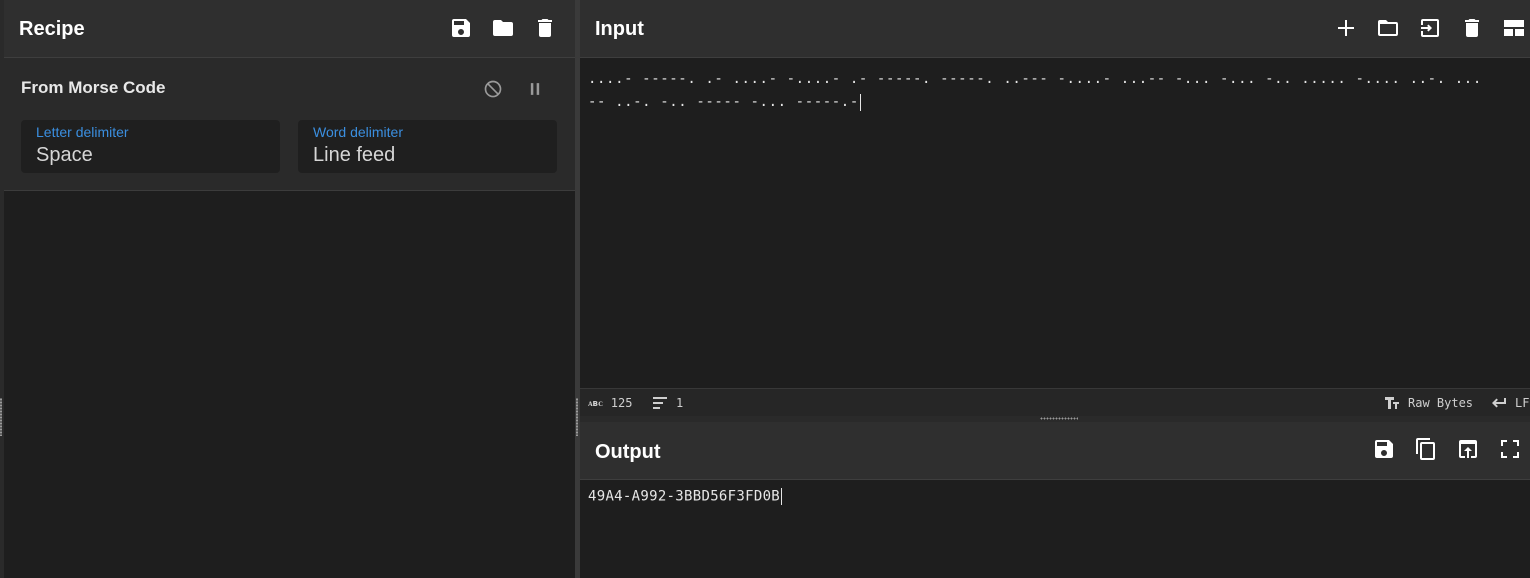  I want to click on word-delimiter-label: Word delimiter, so click(358, 132).